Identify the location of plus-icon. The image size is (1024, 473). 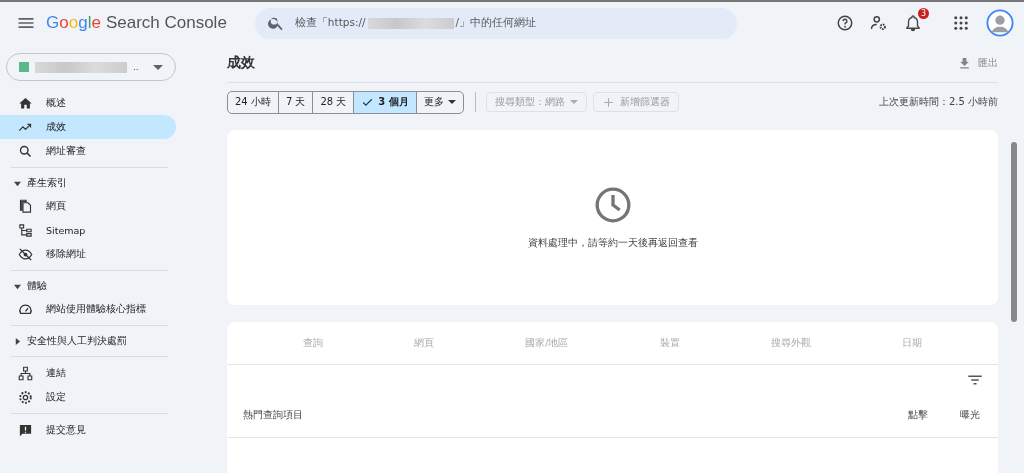
(608, 102).